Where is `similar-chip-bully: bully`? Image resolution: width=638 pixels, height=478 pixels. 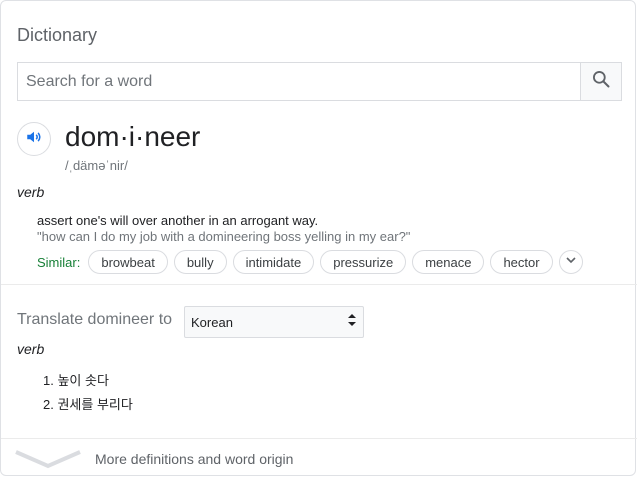 similar-chip-bully: bully is located at coordinates (200, 262).